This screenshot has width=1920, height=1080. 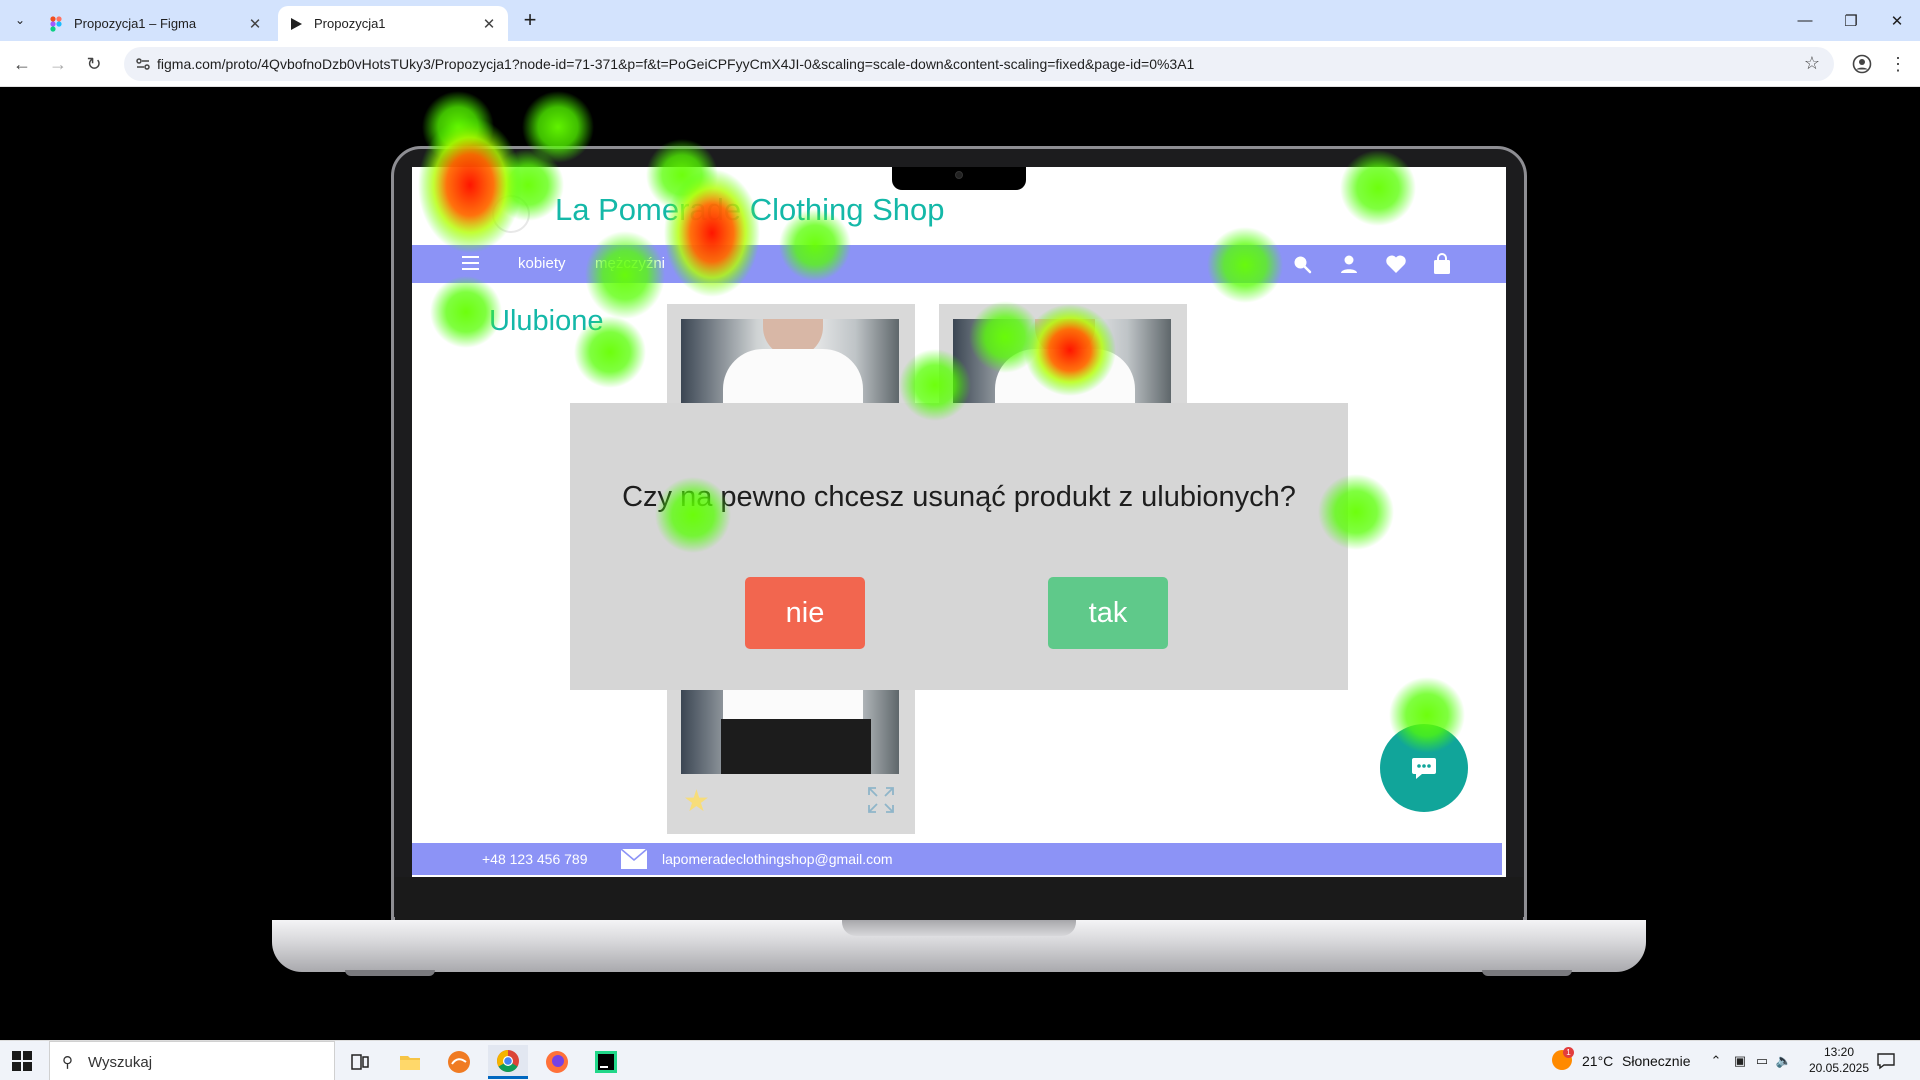 What do you see at coordinates (634, 858) in the screenshot?
I see `mail-icon` at bounding box center [634, 858].